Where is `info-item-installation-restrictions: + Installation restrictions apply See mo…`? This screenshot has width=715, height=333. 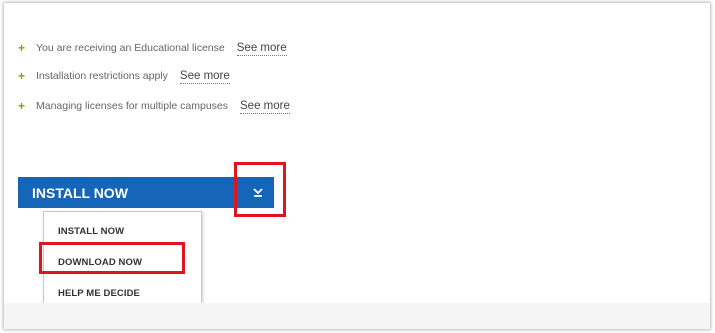
info-item-installation-restrictions: + Installation restrictions apply See mo… is located at coordinates (124, 76).